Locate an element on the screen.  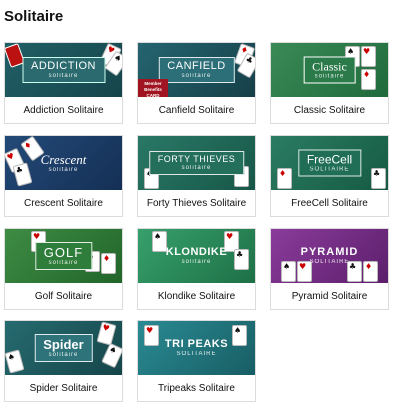
game-thumbnail: ♥ ♠ TRI PEAKS SOLITAIRE is located at coordinates (196, 348).